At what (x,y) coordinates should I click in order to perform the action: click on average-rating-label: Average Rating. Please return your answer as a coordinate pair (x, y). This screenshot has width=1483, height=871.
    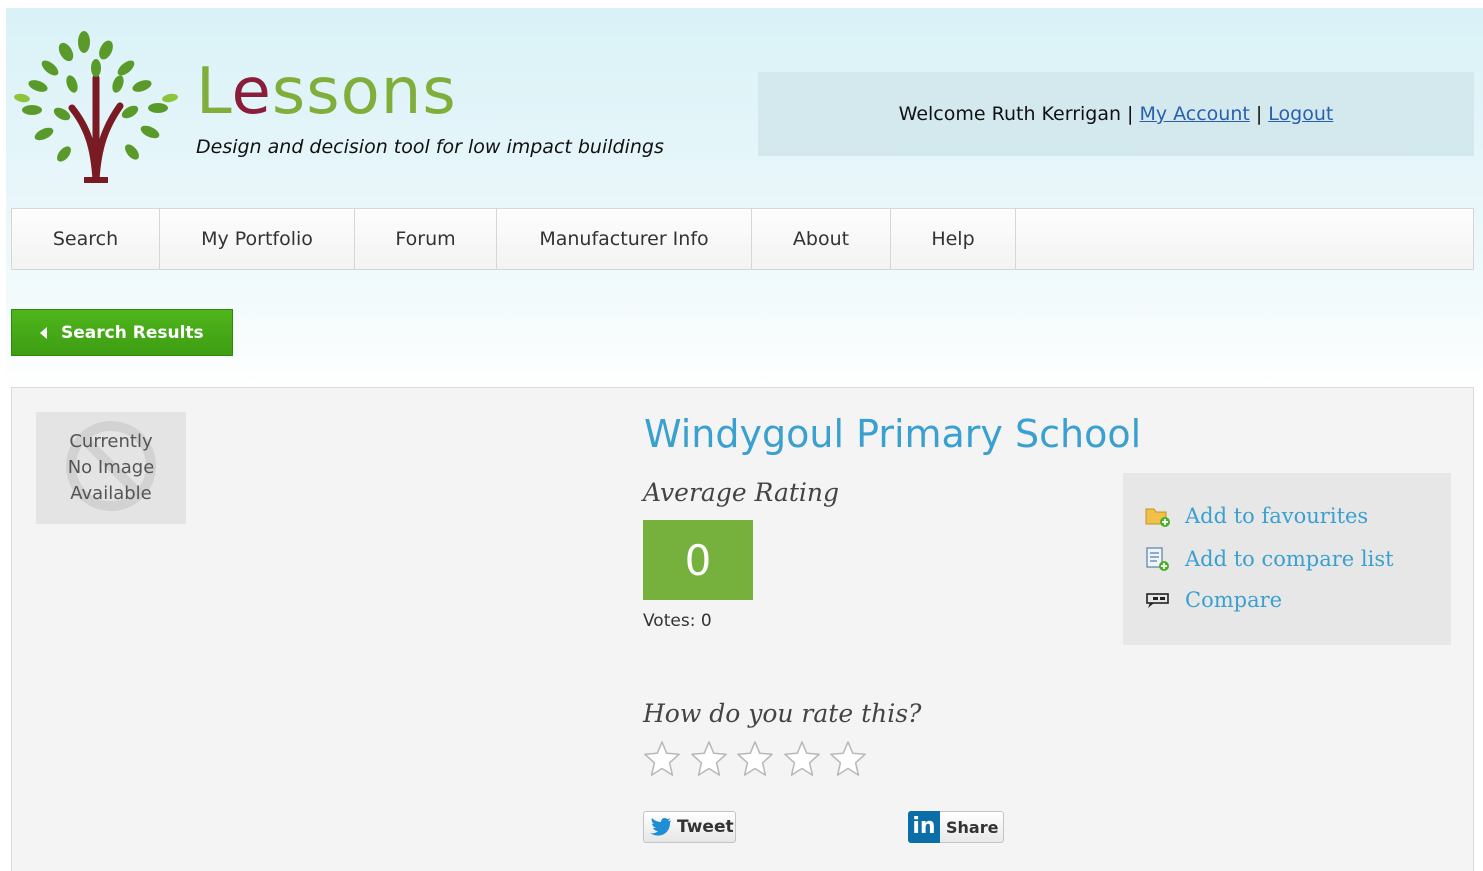
    Looking at the image, I should click on (741, 492).